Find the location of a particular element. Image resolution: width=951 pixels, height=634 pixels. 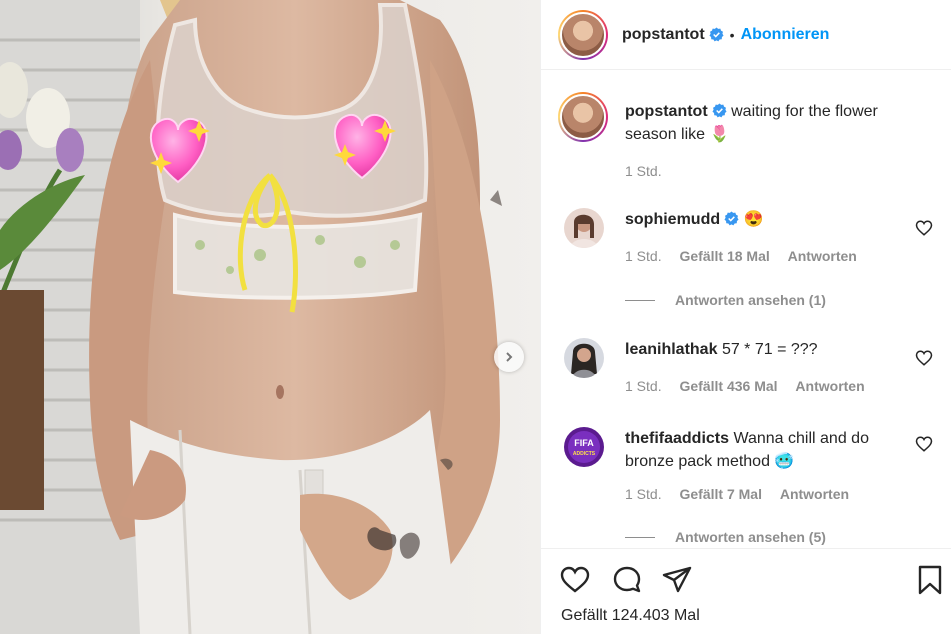

comment-text: sophiemudd 😍 is located at coordinates (765, 219).